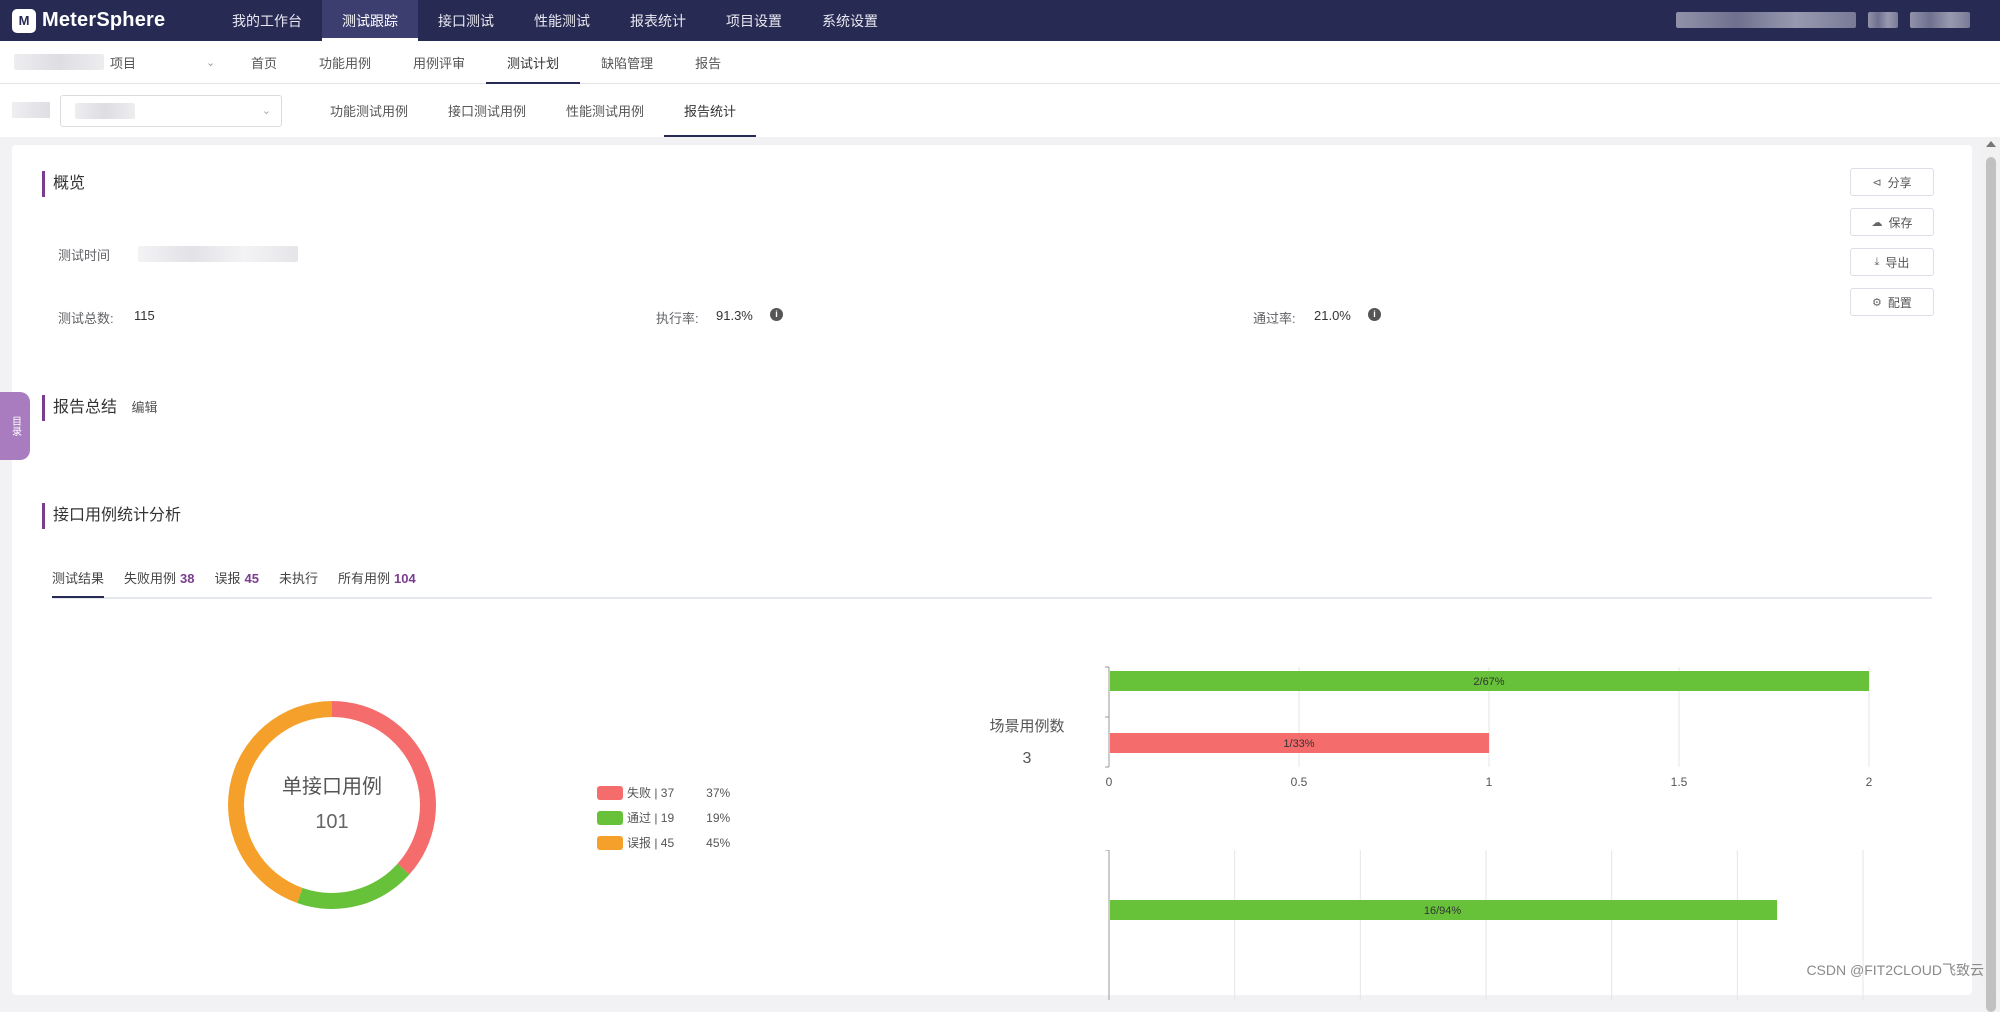 Image resolution: width=2000 pixels, height=1012 pixels. Describe the element at coordinates (264, 62) in the screenshot. I see `sub-nav-item: 首页` at that location.